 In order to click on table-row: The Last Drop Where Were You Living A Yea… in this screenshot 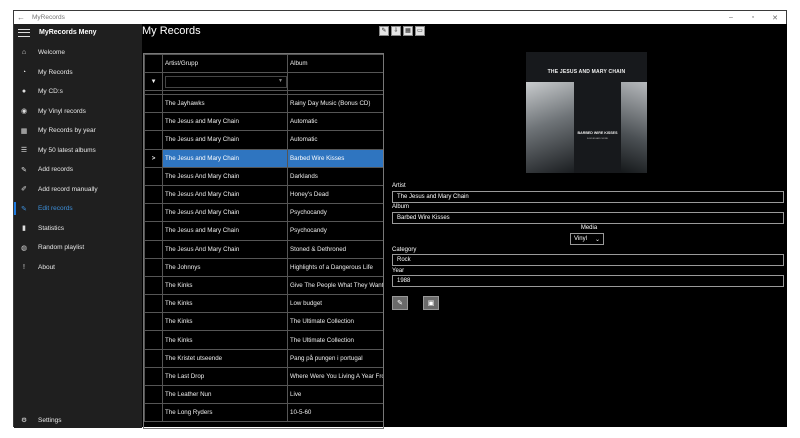, I will do `click(263, 376)`.